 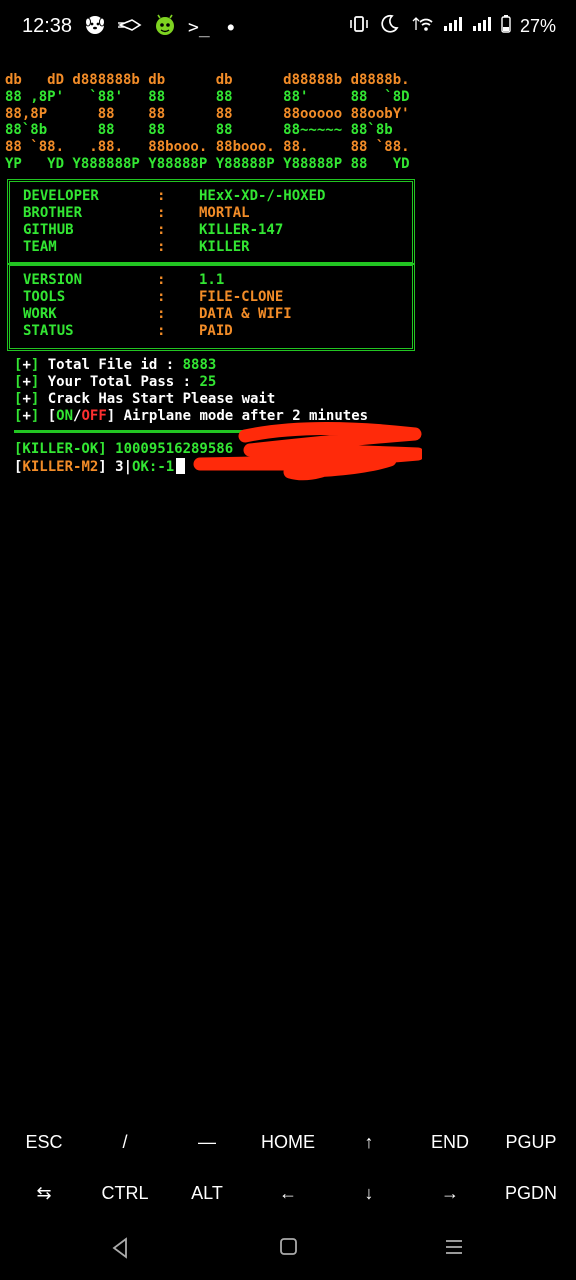 I want to click on info-value: HExX-XD-/-HOXED, so click(x=262, y=196).